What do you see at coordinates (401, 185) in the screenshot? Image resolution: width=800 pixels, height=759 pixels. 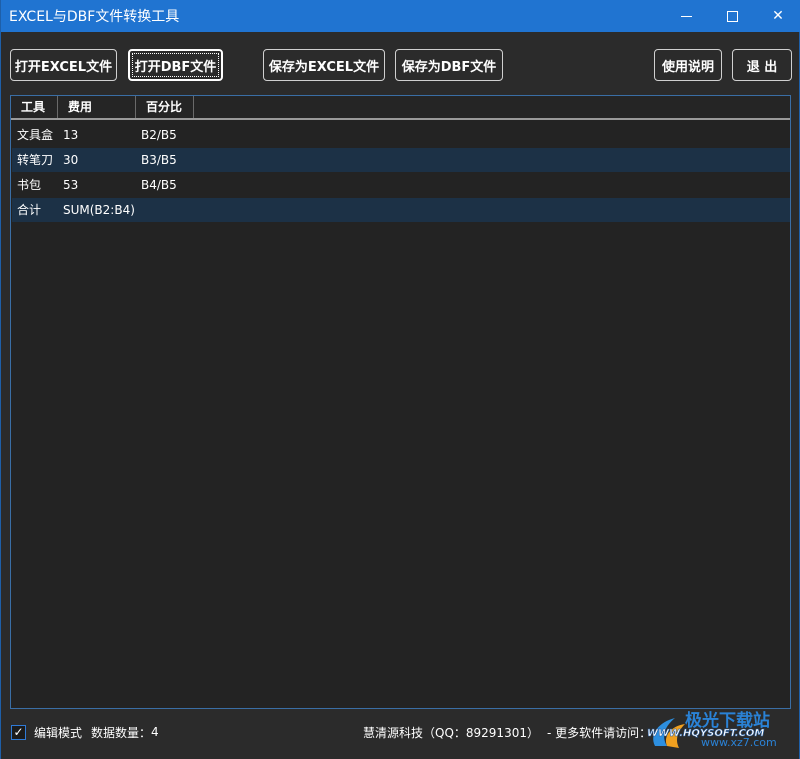 I see `table-row: 书包 53 B4/B5` at bounding box center [401, 185].